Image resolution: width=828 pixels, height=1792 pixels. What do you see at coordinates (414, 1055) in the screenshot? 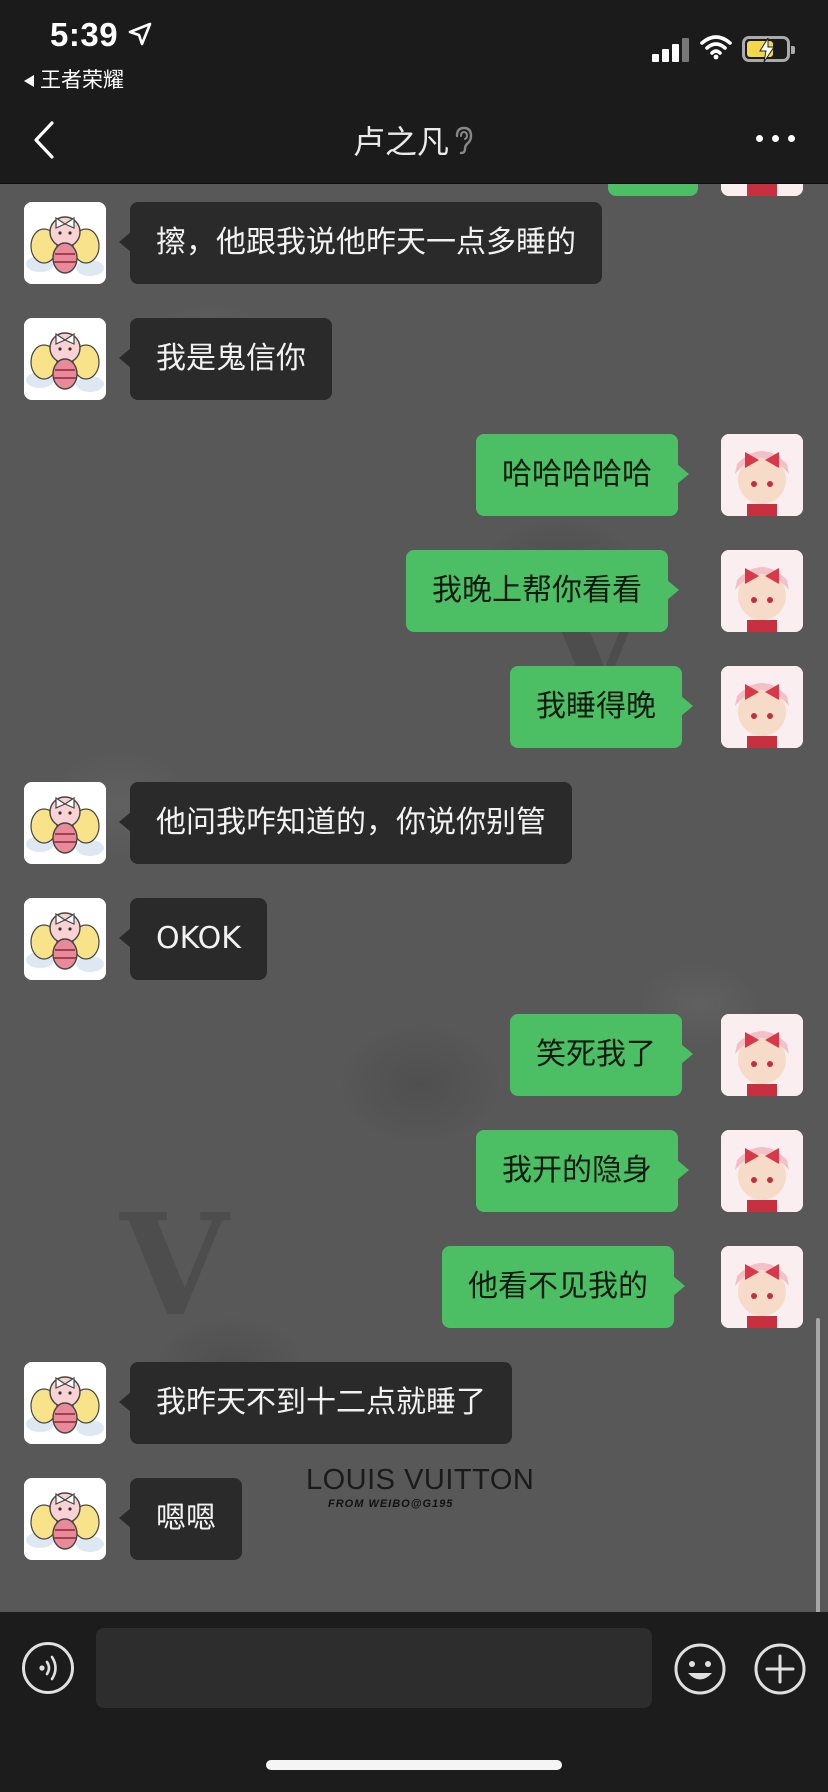
I see `message-row: 笑死我了` at bounding box center [414, 1055].